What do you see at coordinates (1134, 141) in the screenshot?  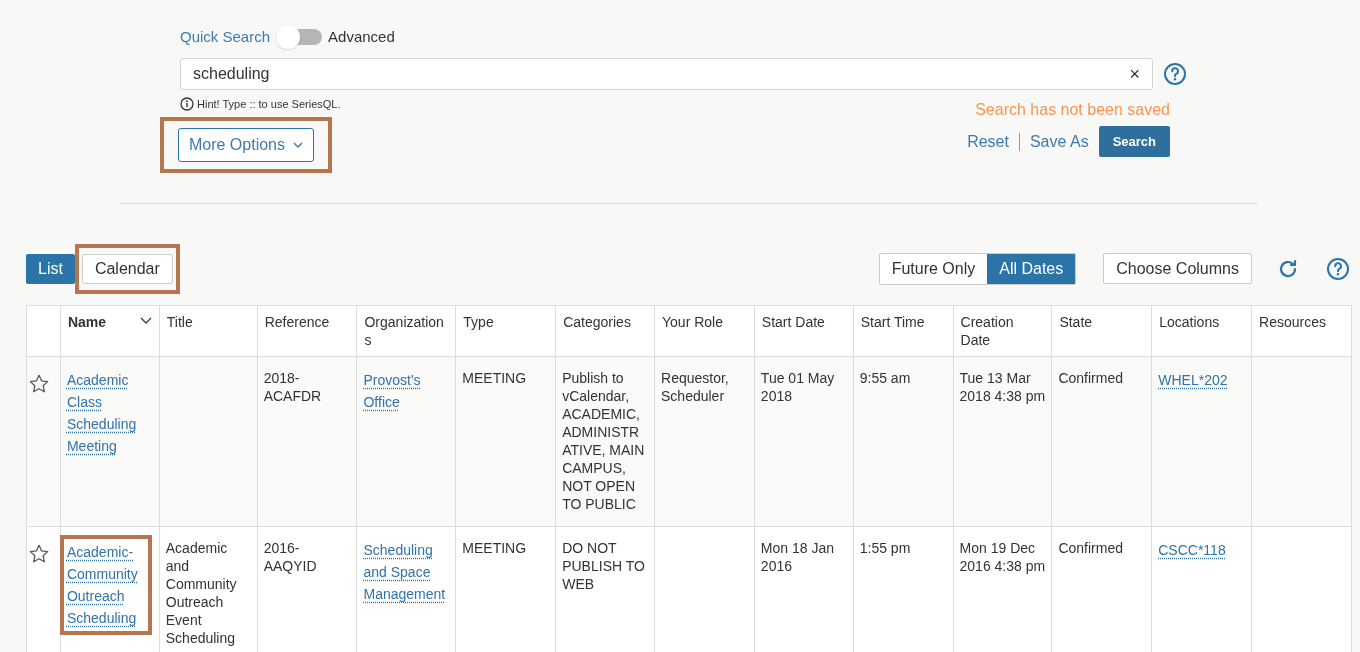 I see `search-button: Search` at bounding box center [1134, 141].